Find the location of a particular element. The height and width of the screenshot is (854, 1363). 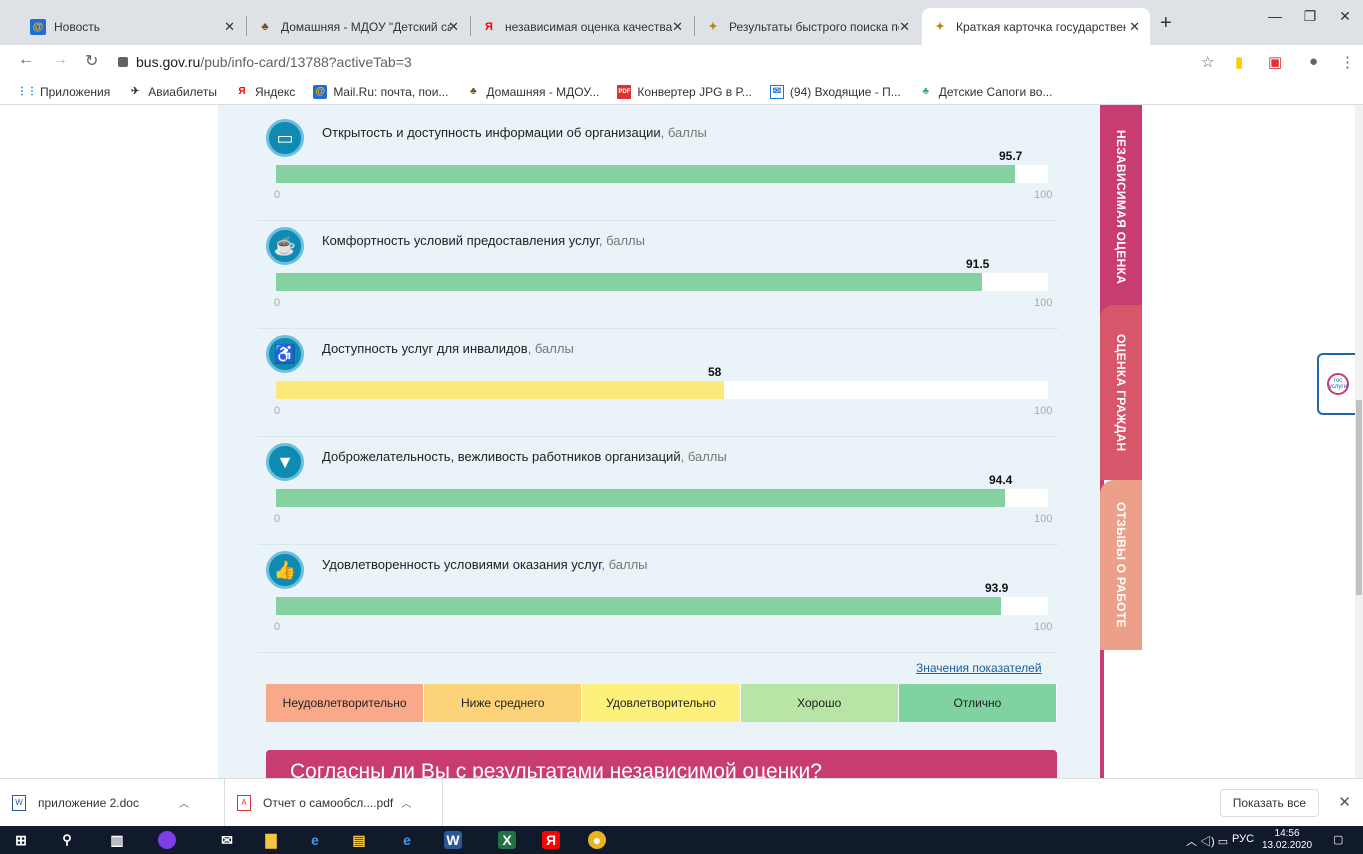

pdf-extension-icon: ▣ is located at coordinates (1275, 62).